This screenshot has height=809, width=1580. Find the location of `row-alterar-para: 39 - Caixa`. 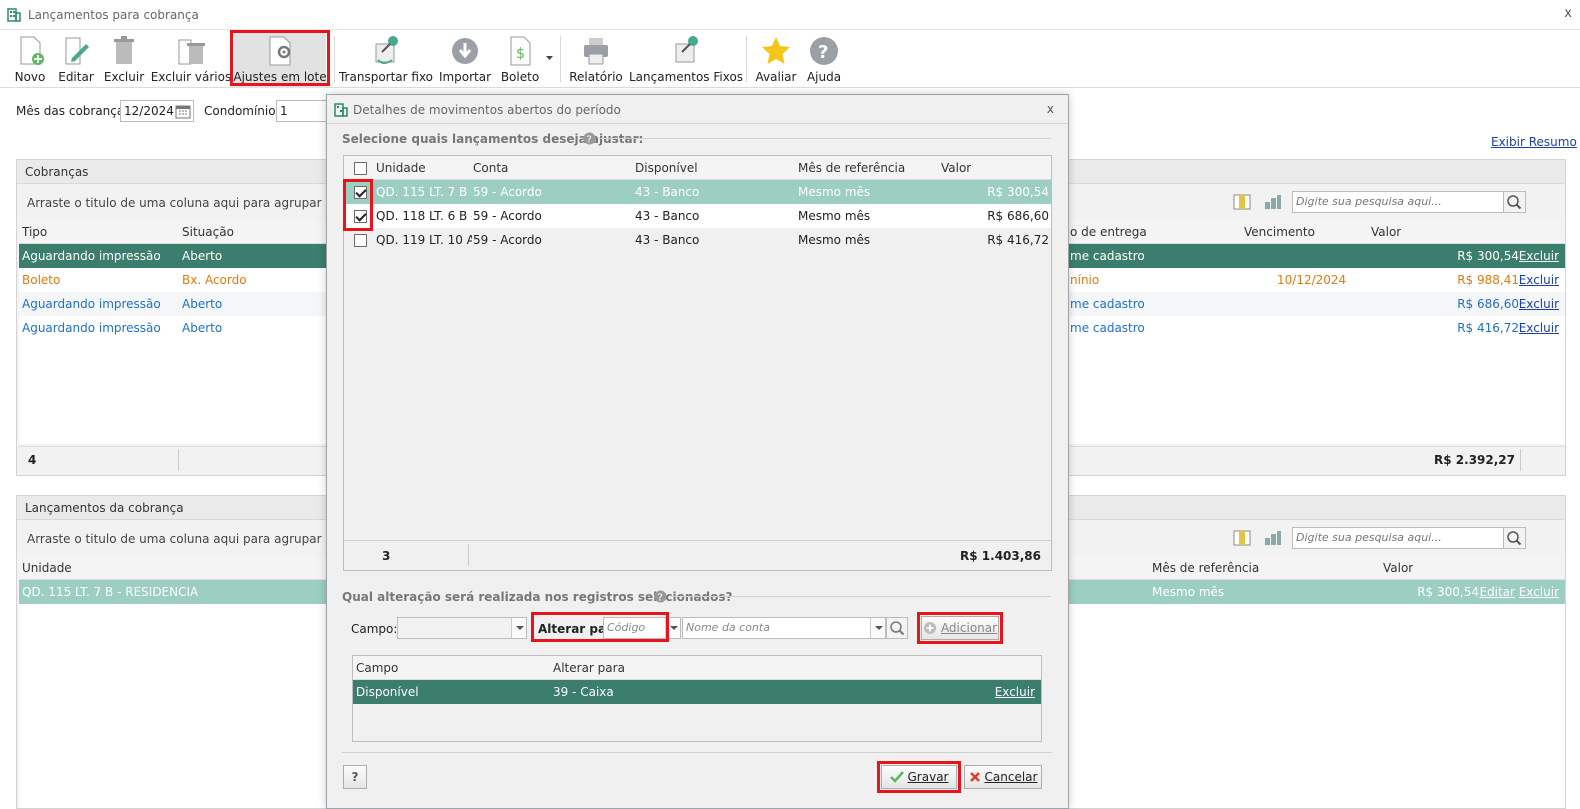

row-alterar-para: 39 - Caixa is located at coordinates (583, 692).